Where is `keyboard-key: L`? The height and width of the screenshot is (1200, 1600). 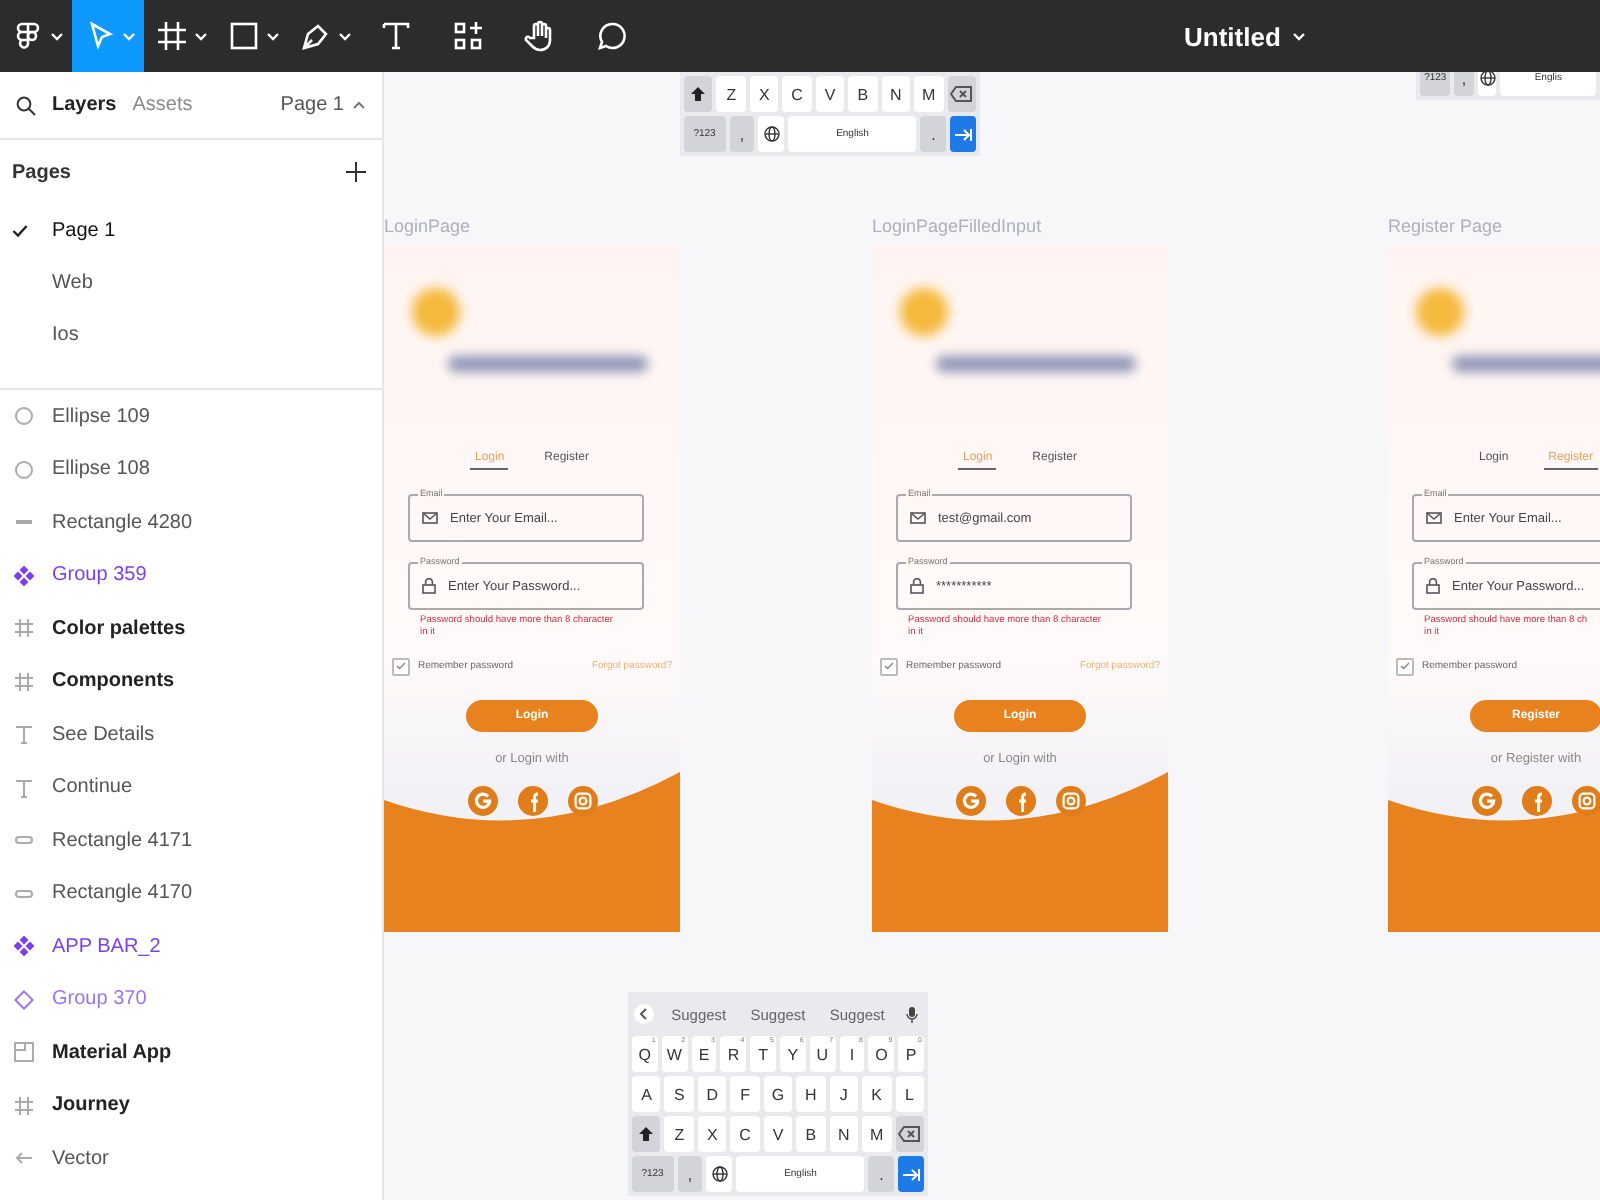
keyboard-key: L is located at coordinates (909, 1094).